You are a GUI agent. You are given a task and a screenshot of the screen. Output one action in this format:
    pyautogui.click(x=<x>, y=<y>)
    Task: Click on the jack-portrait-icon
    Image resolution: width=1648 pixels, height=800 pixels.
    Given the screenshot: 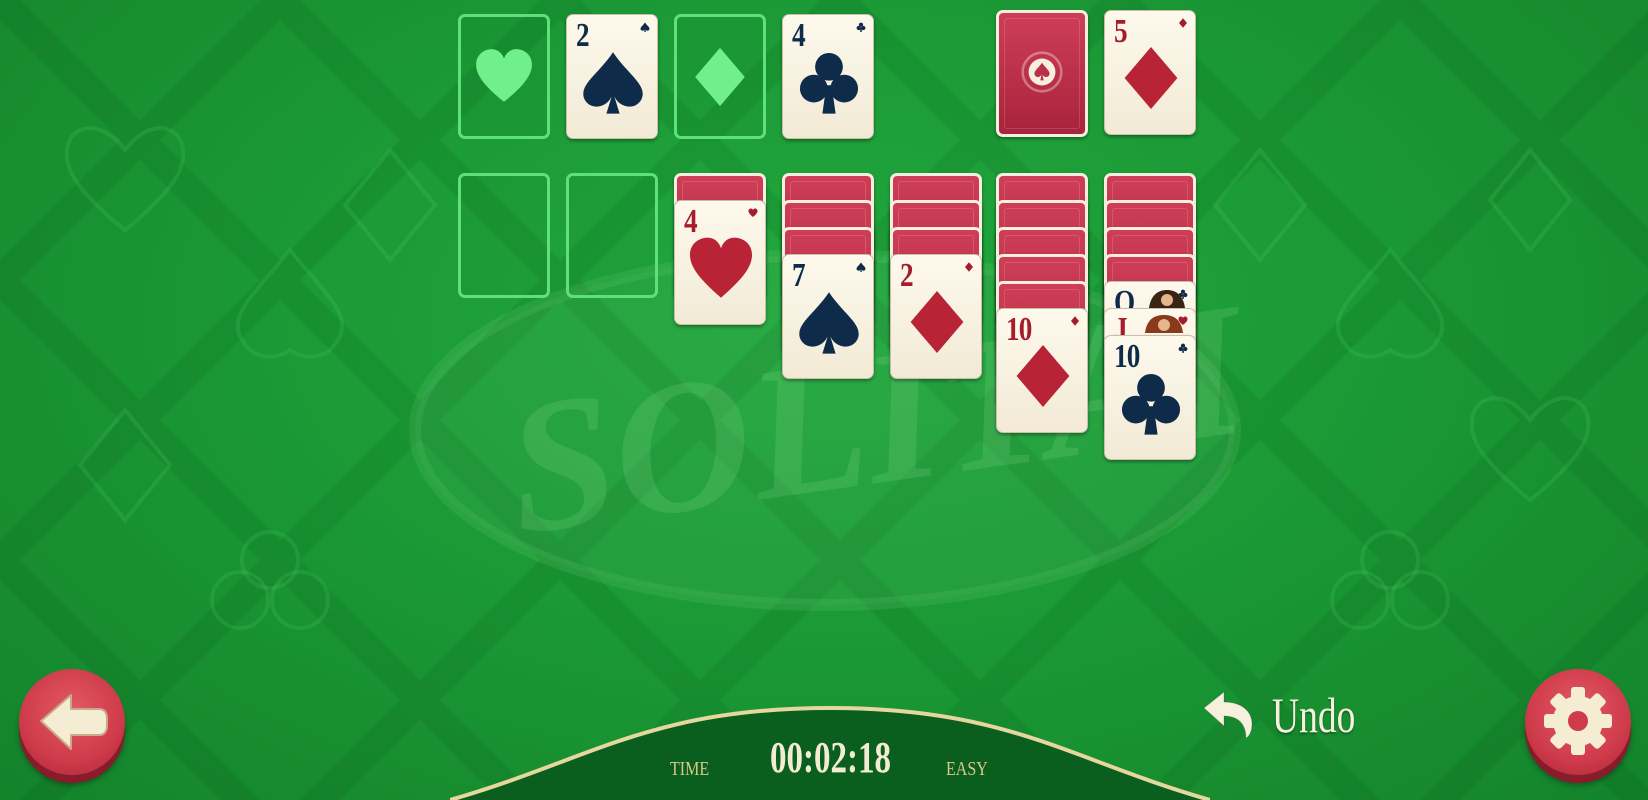 What is the action you would take?
    pyautogui.click(x=1164, y=324)
    